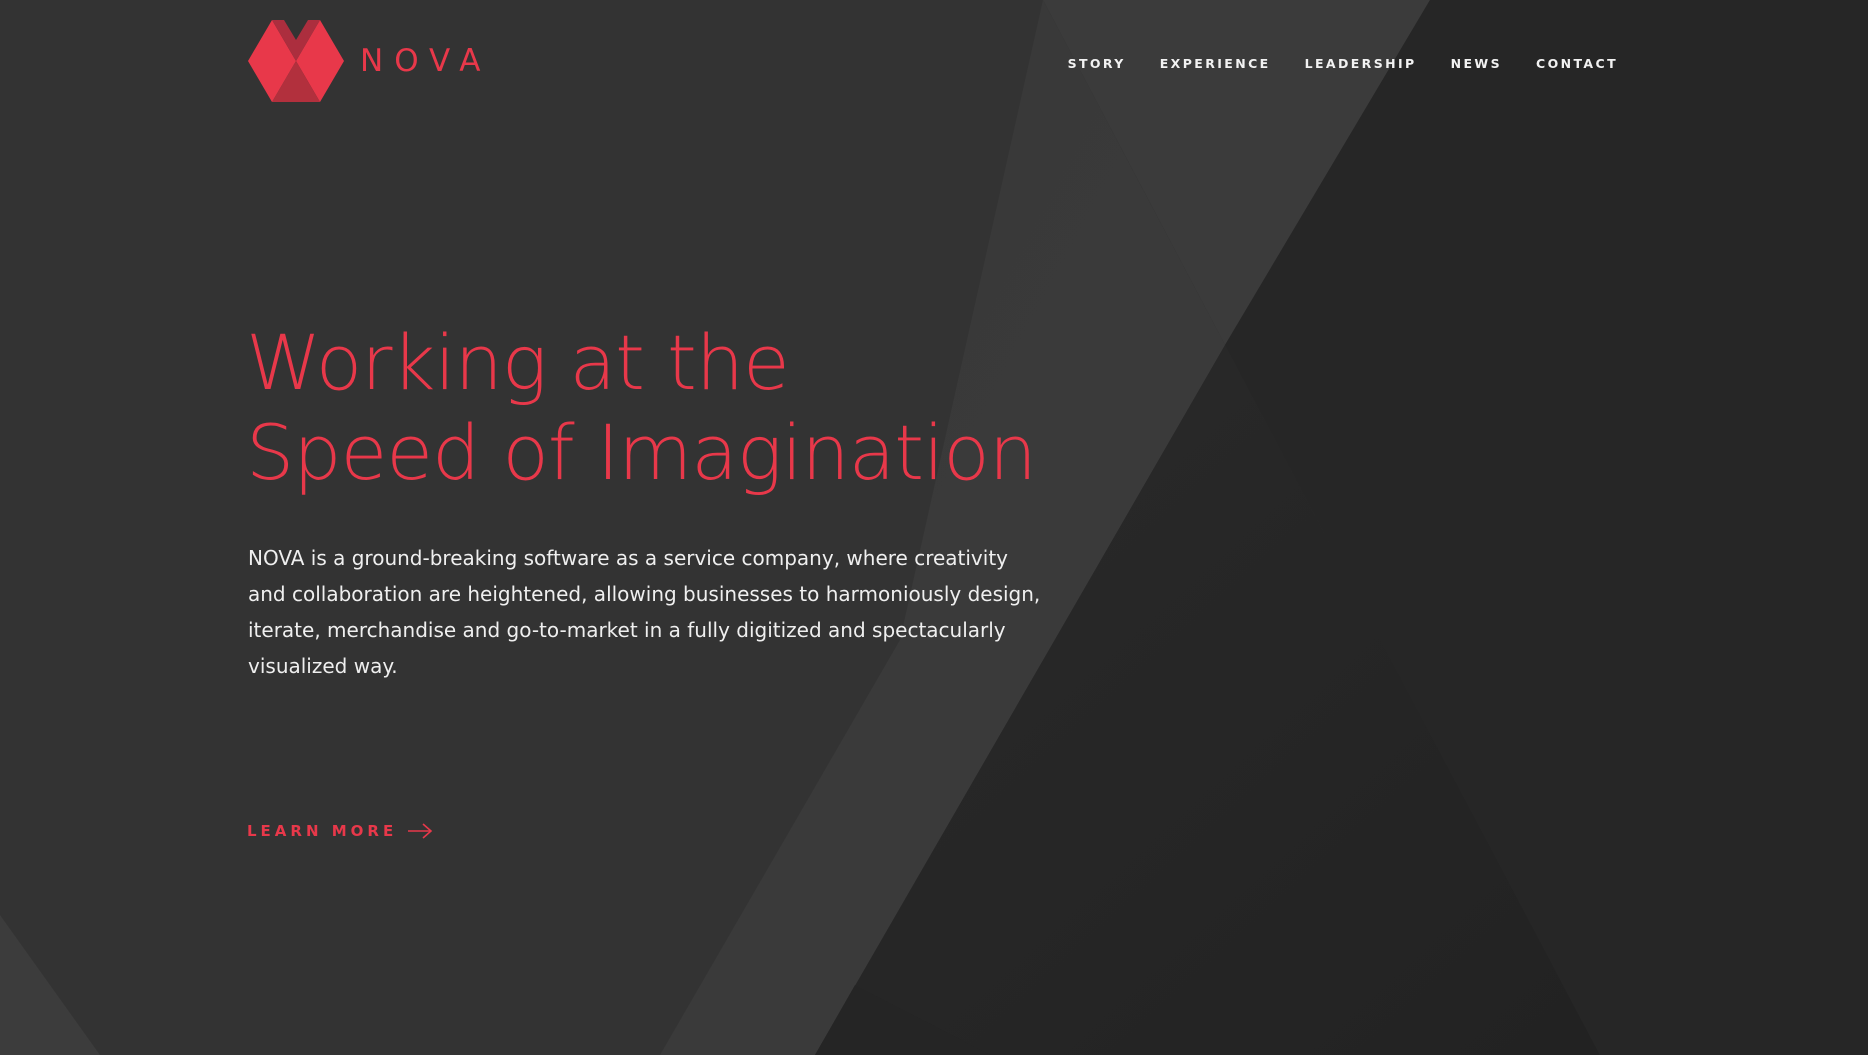 The width and height of the screenshot is (1868, 1055). I want to click on learn-more-label: LEARN MORE, so click(322, 831).